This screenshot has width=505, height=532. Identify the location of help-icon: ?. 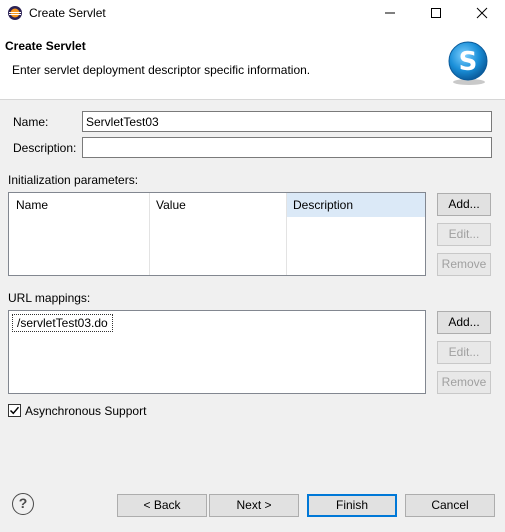
(23, 504).